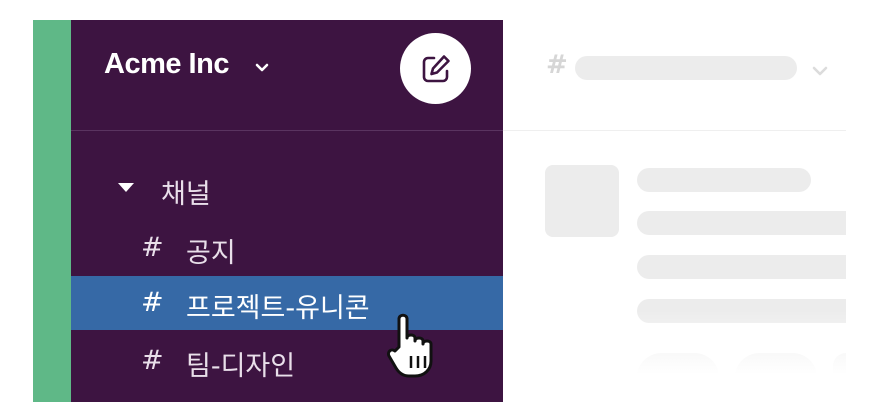 The width and height of the screenshot is (886, 402). What do you see at coordinates (287, 130) in the screenshot?
I see `sidebar-divider` at bounding box center [287, 130].